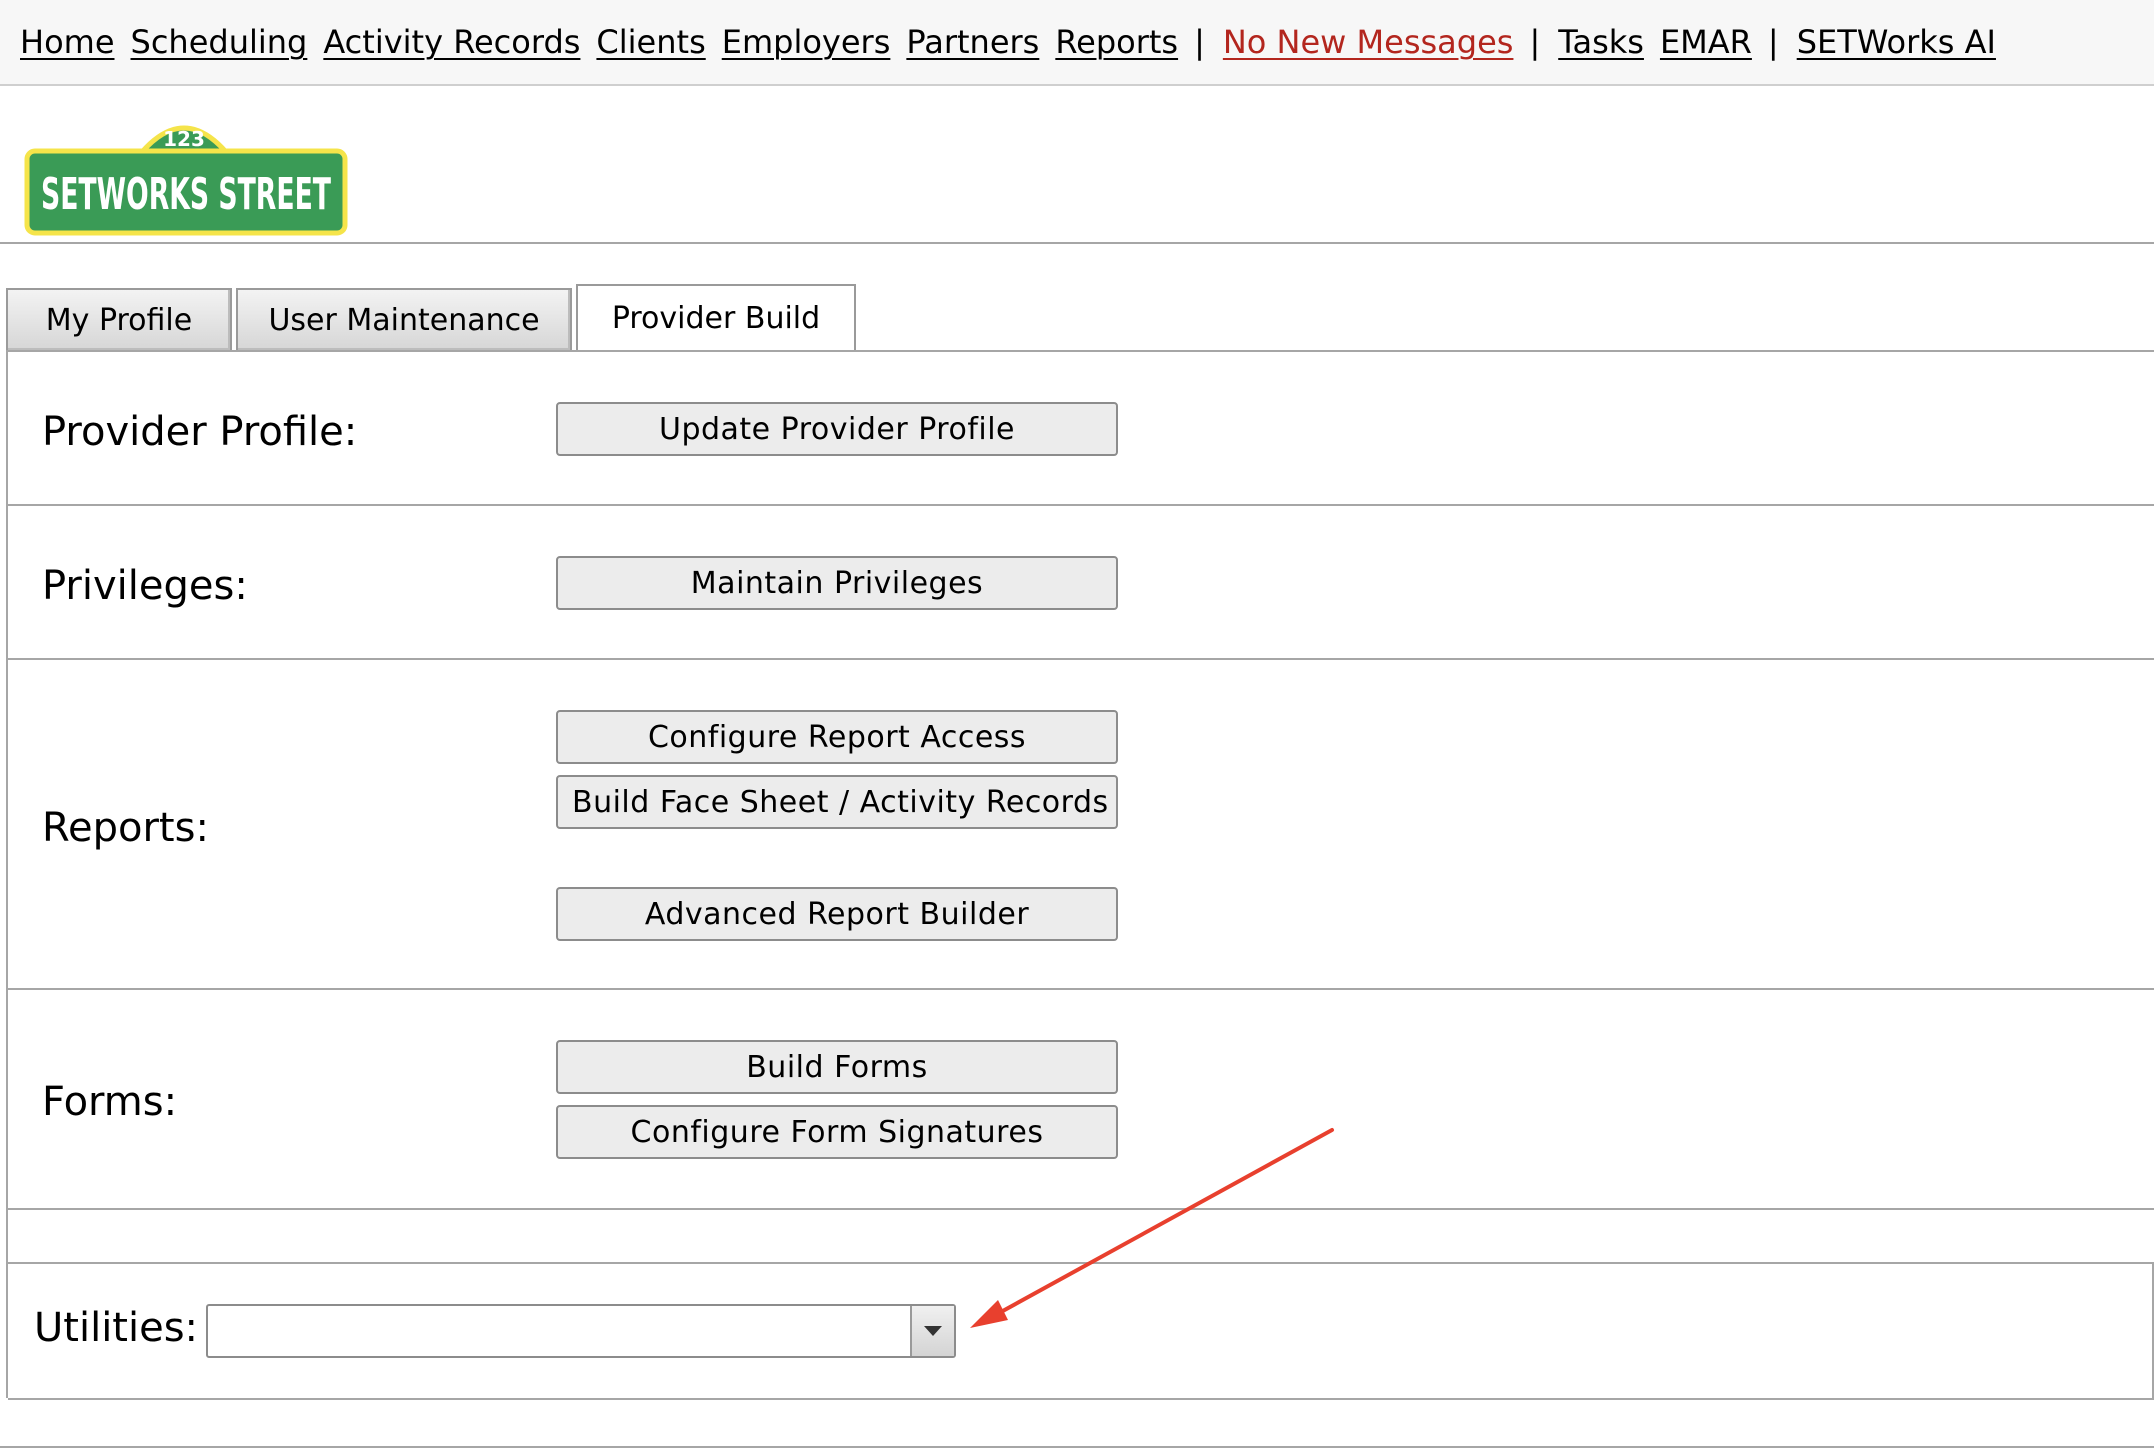 This screenshot has width=2154, height=1450. What do you see at coordinates (837, 914) in the screenshot?
I see `advanced-report-builder-button: Advanced Report Builder` at bounding box center [837, 914].